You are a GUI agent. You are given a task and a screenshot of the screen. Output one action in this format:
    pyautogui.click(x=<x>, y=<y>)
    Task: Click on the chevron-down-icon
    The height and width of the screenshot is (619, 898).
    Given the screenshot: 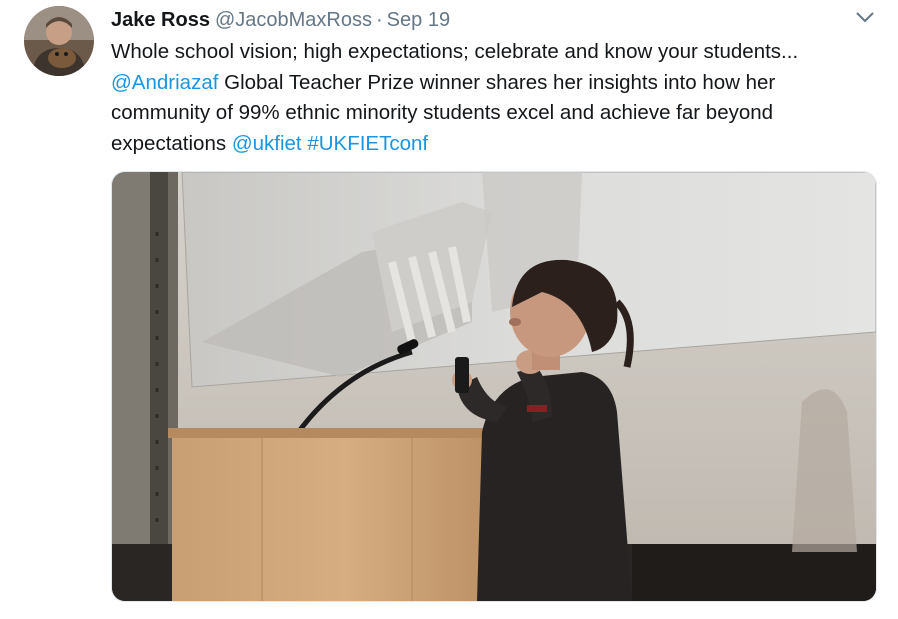 What is the action you would take?
    pyautogui.click(x=865, y=19)
    